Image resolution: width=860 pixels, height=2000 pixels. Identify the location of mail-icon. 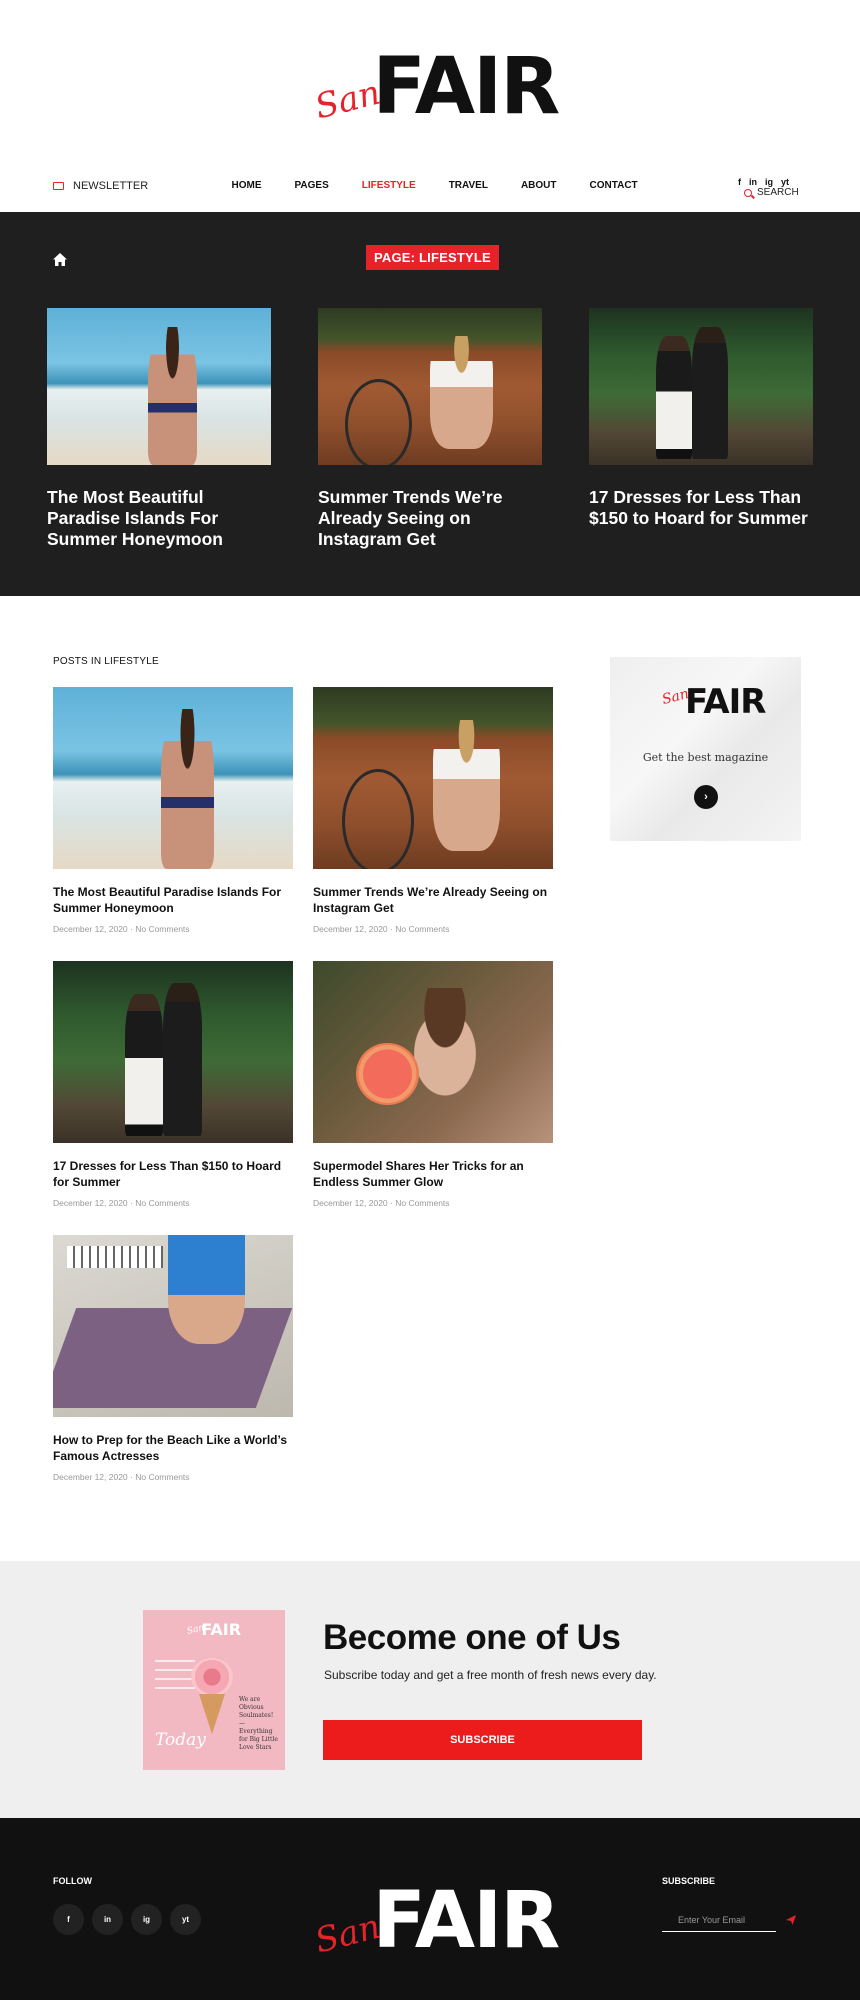
(58, 186).